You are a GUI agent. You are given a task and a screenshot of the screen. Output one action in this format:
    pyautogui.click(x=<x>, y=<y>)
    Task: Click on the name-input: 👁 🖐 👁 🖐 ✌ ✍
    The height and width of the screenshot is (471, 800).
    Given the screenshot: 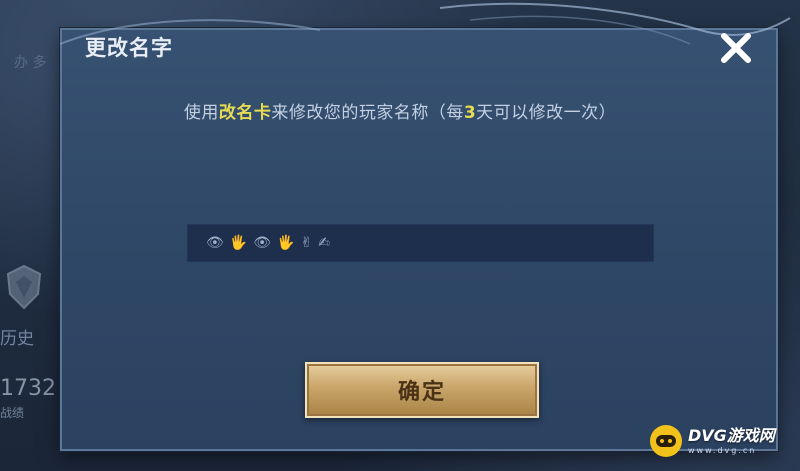 What is the action you would take?
    pyautogui.click(x=420, y=243)
    